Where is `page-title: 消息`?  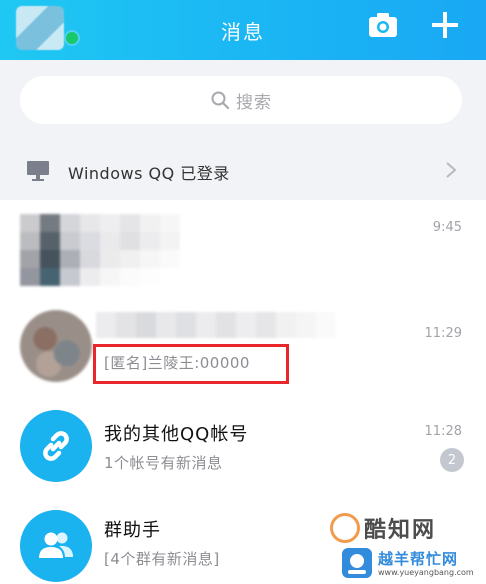
page-title: 消息 is located at coordinates (243, 32).